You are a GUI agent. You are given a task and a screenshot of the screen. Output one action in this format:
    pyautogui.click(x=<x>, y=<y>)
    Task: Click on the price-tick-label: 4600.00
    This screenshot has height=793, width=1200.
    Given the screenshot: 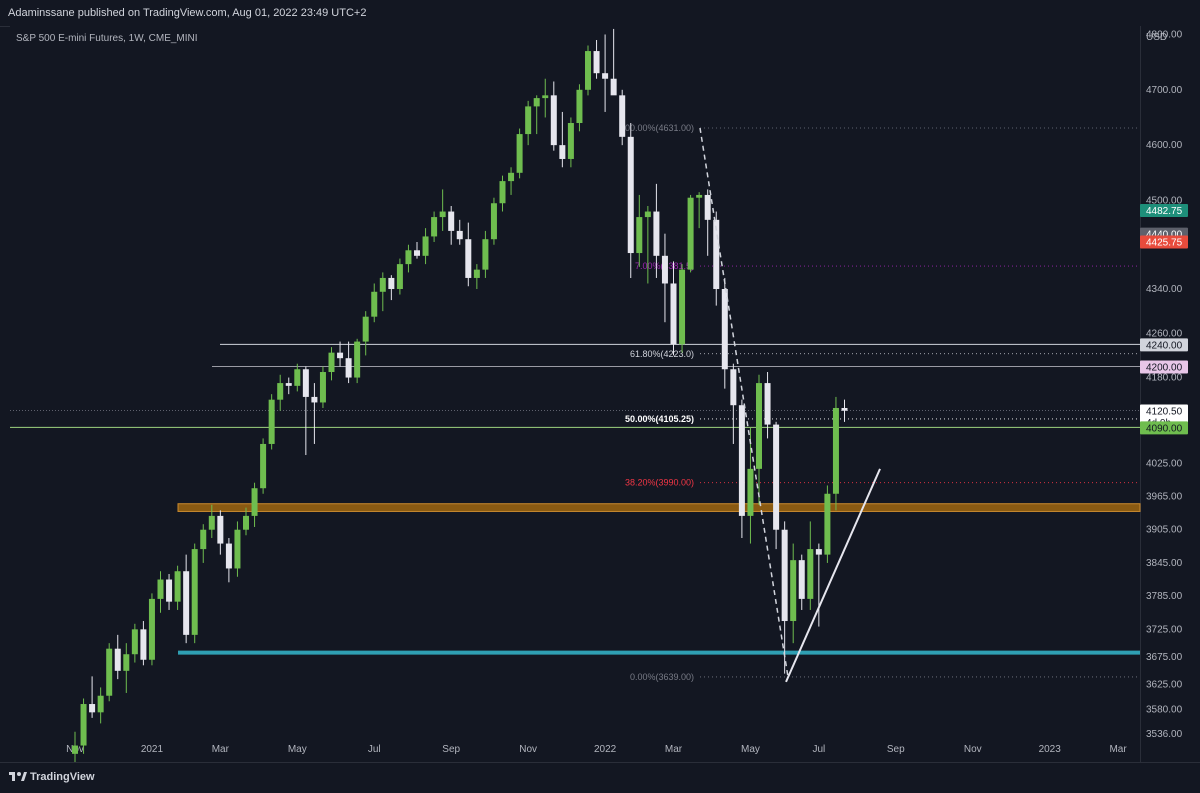 What is the action you would take?
    pyautogui.click(x=1164, y=145)
    